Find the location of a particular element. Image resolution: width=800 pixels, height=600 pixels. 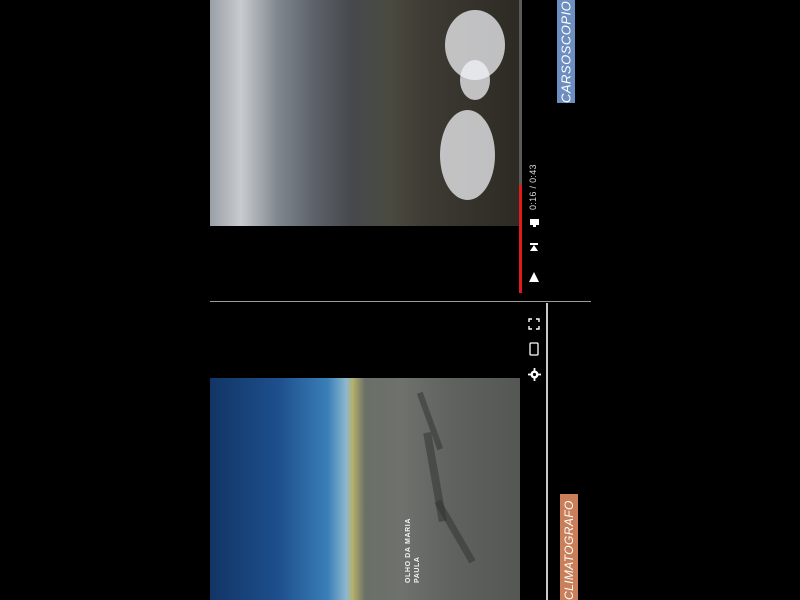

miniplayer-icon is located at coordinates (534, 349).